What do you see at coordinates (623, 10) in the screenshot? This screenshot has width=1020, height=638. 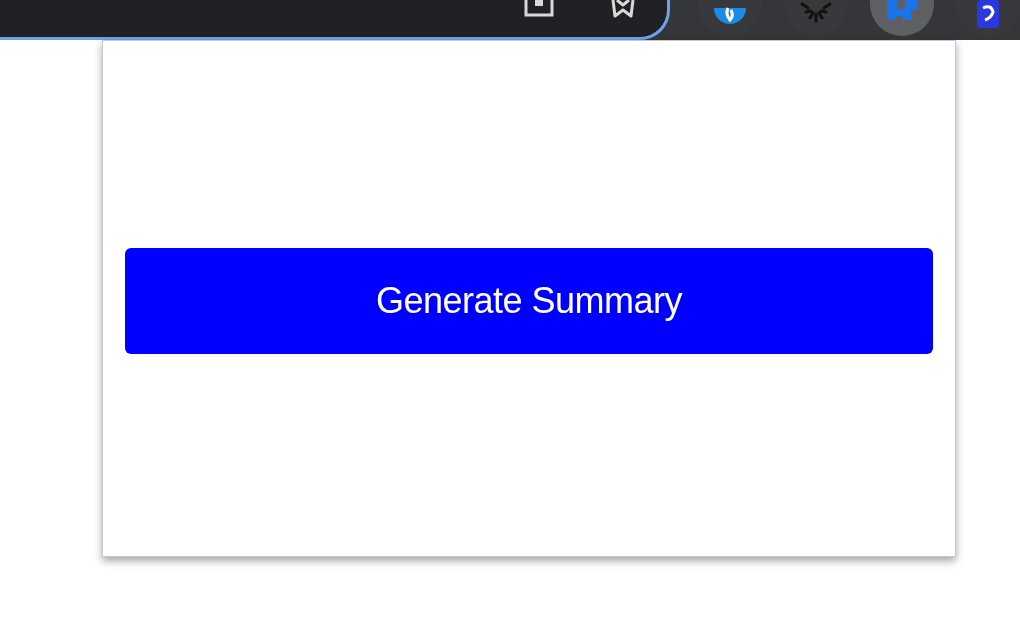 I see `star-icon` at bounding box center [623, 10].